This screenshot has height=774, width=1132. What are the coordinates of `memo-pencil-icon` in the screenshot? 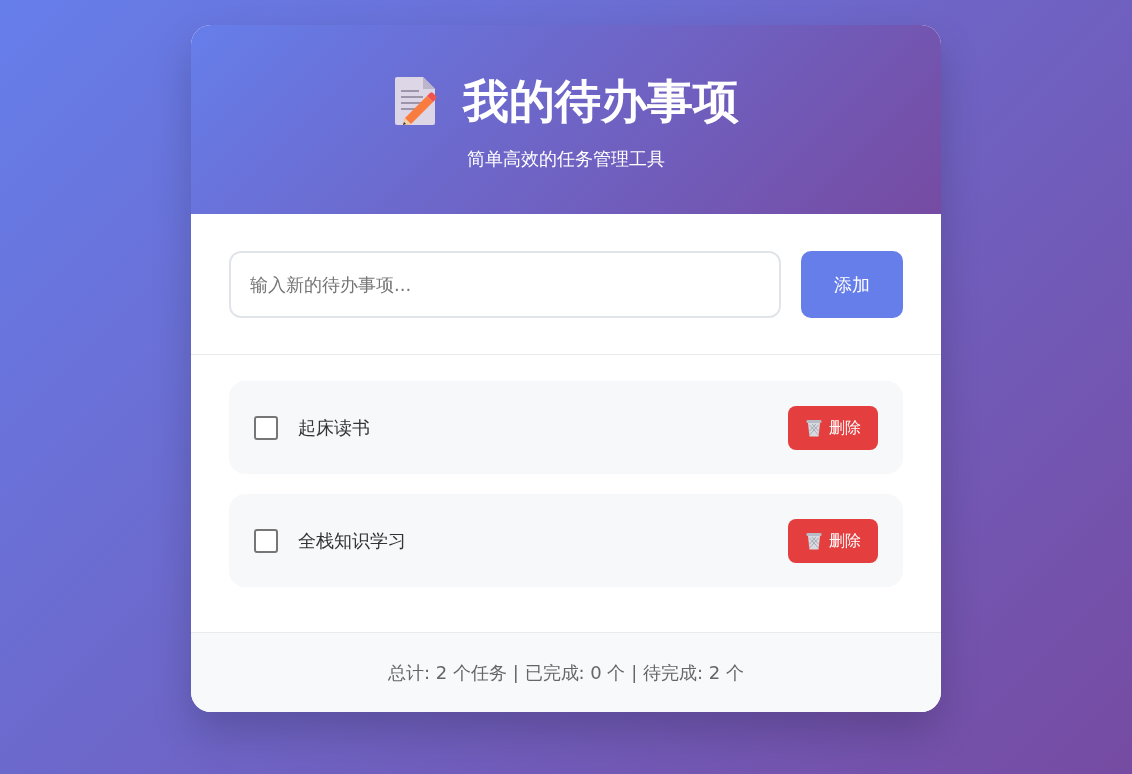 It's located at (415, 101).